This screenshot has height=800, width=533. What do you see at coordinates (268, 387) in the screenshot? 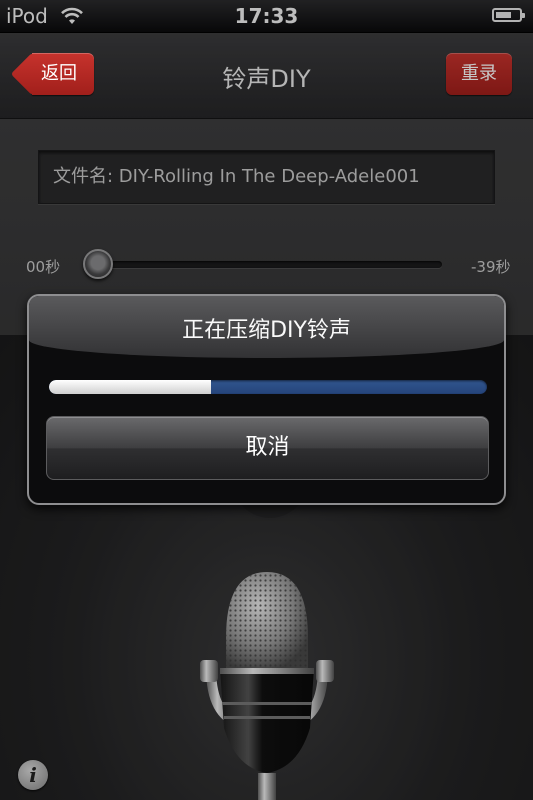
I see `compress-progress-bar` at bounding box center [268, 387].